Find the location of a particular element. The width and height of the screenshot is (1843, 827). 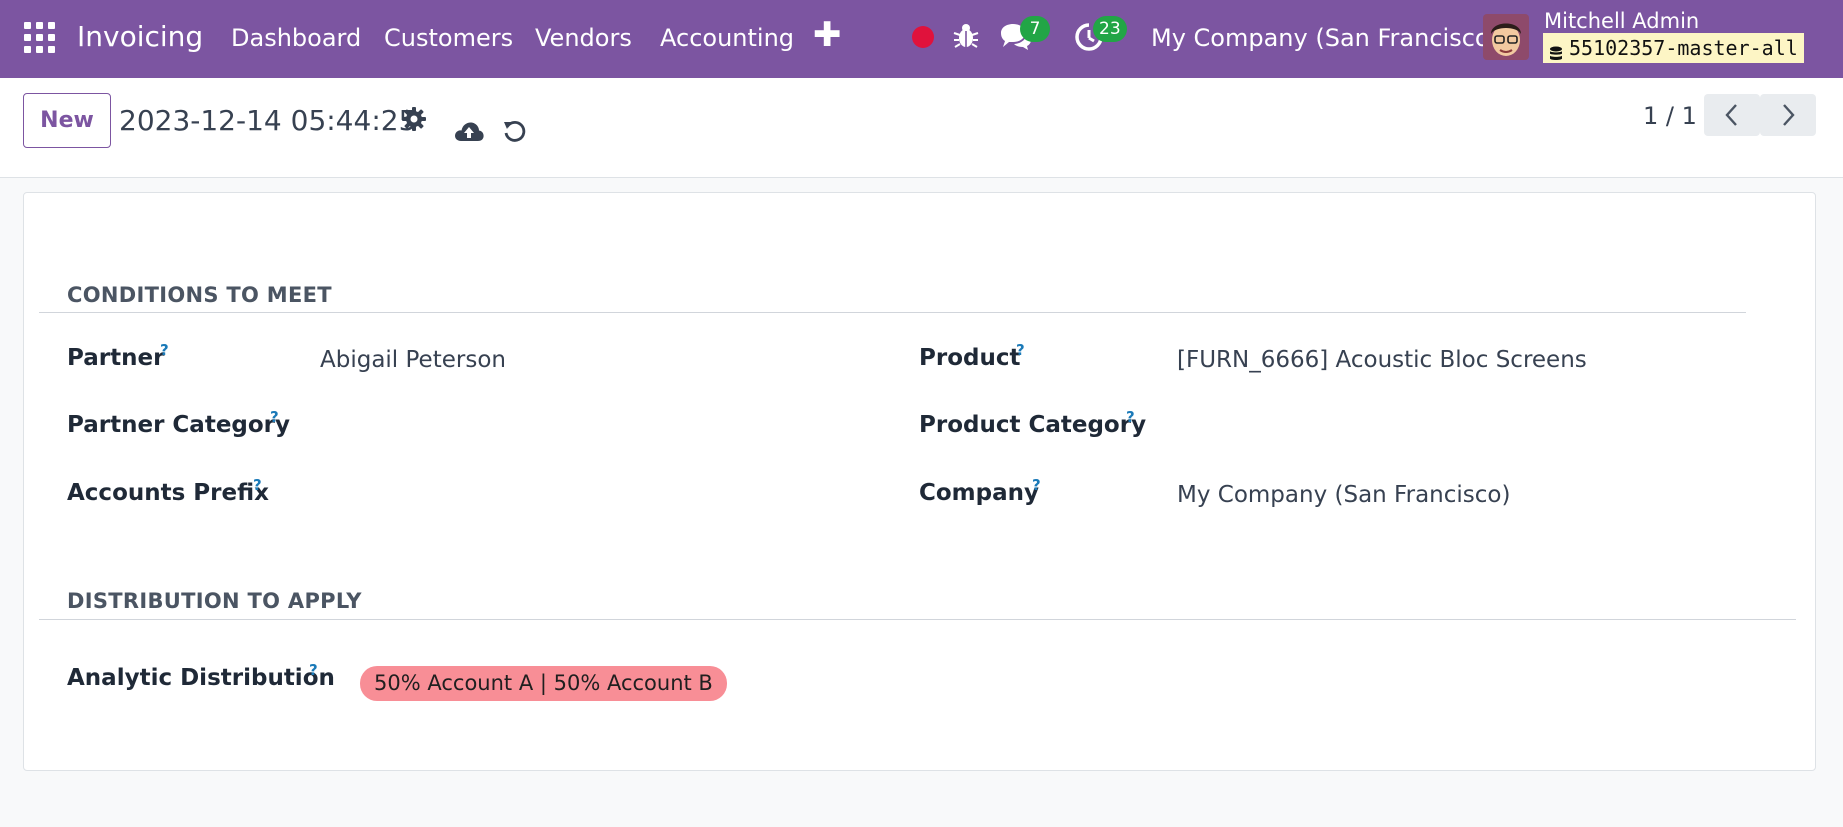

control-panel: New 2023-12-14 05:44:25 1 / 1 is located at coordinates (921, 128).